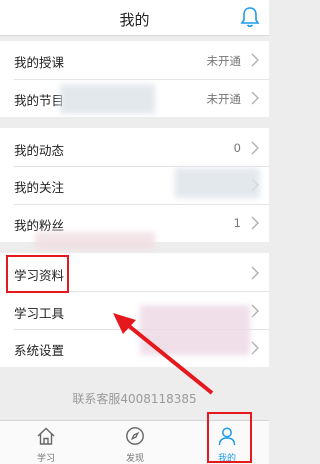 The width and height of the screenshot is (320, 464). What do you see at coordinates (134, 399) in the screenshot?
I see `customer-service-text: 联系客服4008118385` at bounding box center [134, 399].